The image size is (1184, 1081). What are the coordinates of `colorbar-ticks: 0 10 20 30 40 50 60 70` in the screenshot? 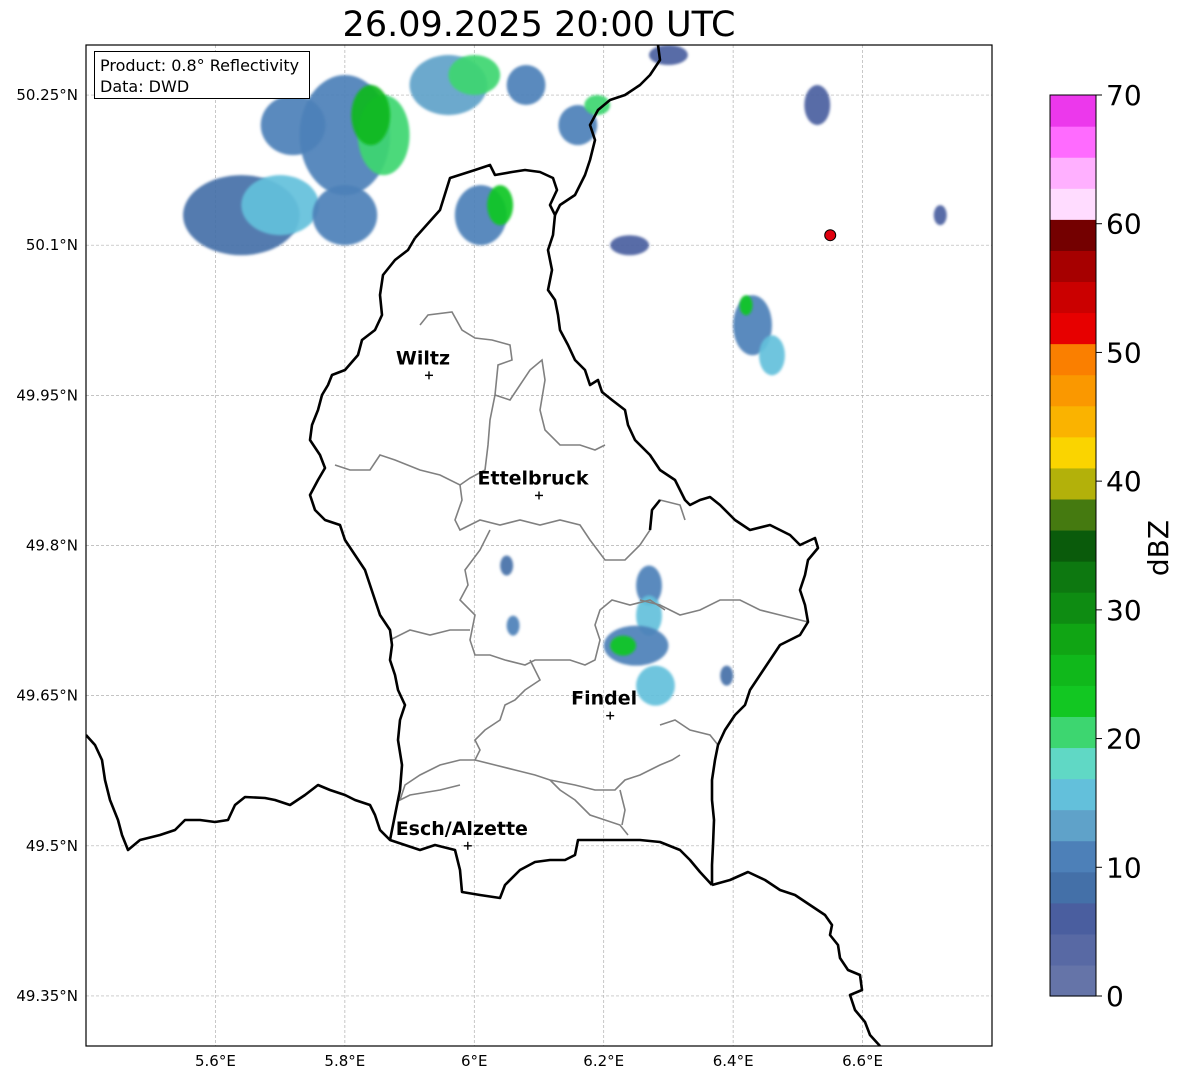 It's located at (1119, 546).